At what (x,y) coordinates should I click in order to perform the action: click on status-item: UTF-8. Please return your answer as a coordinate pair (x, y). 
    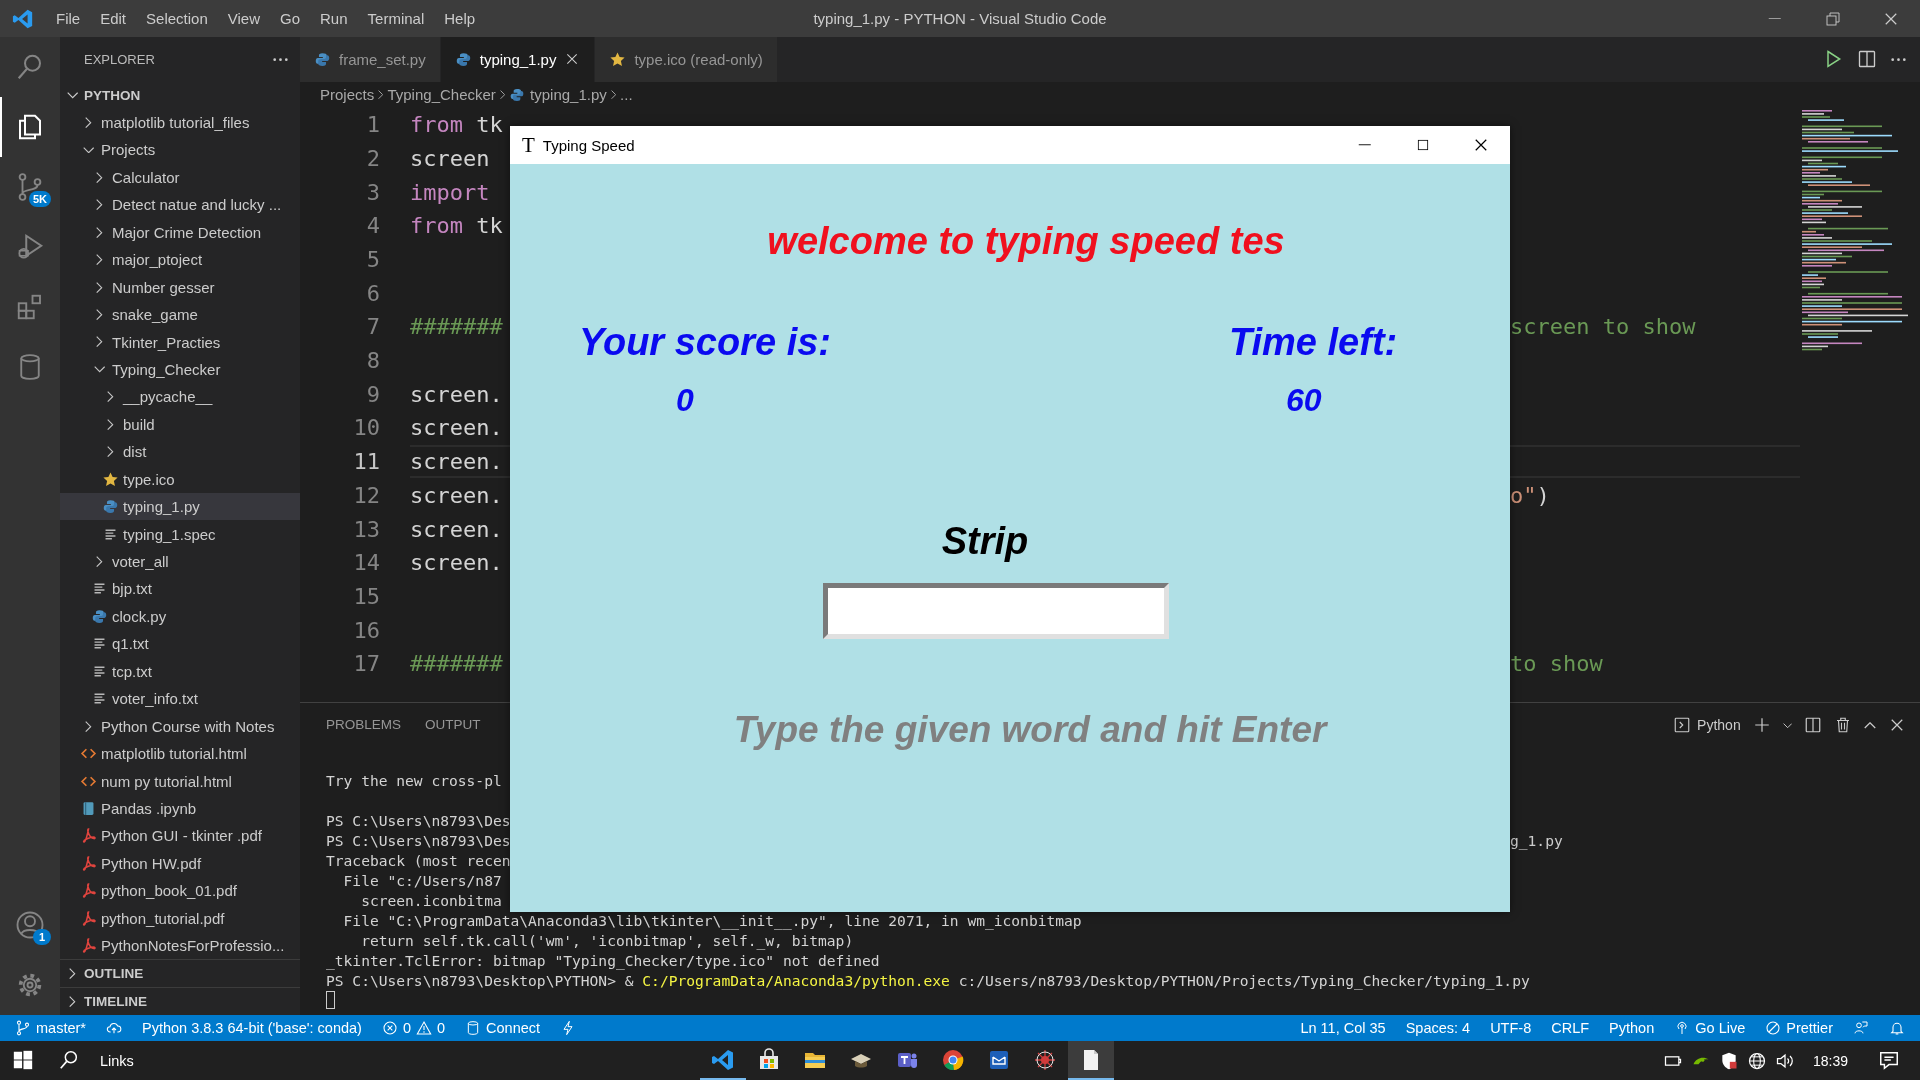
    Looking at the image, I should click on (1511, 1028).